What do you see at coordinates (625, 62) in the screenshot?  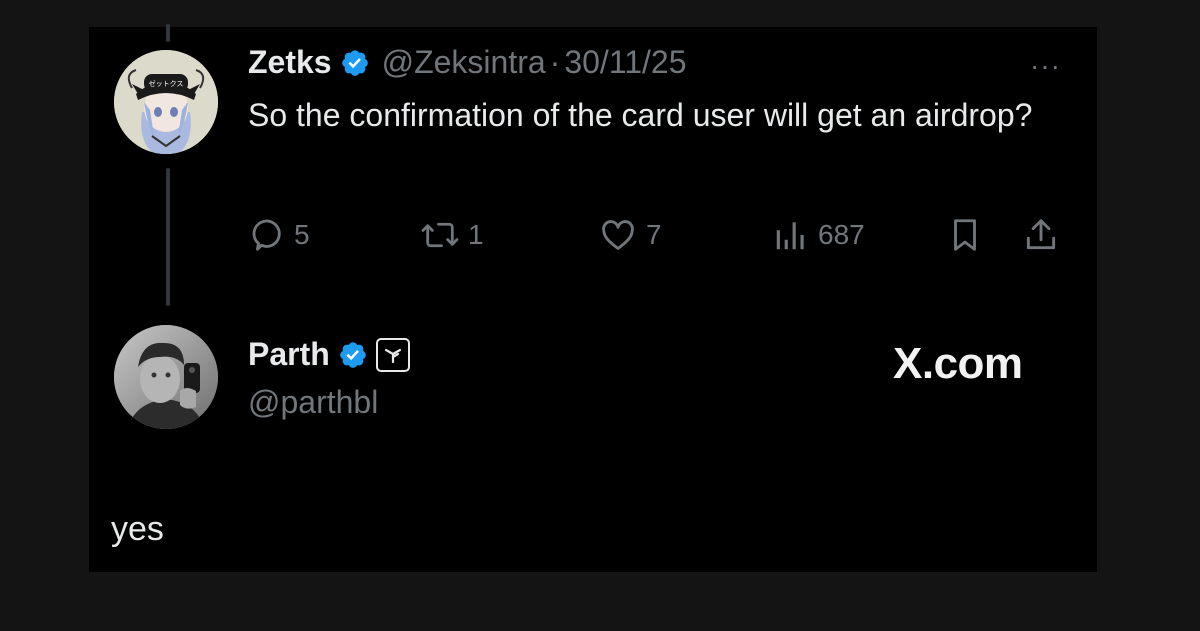 I see `tweet-date: 30/11/25` at bounding box center [625, 62].